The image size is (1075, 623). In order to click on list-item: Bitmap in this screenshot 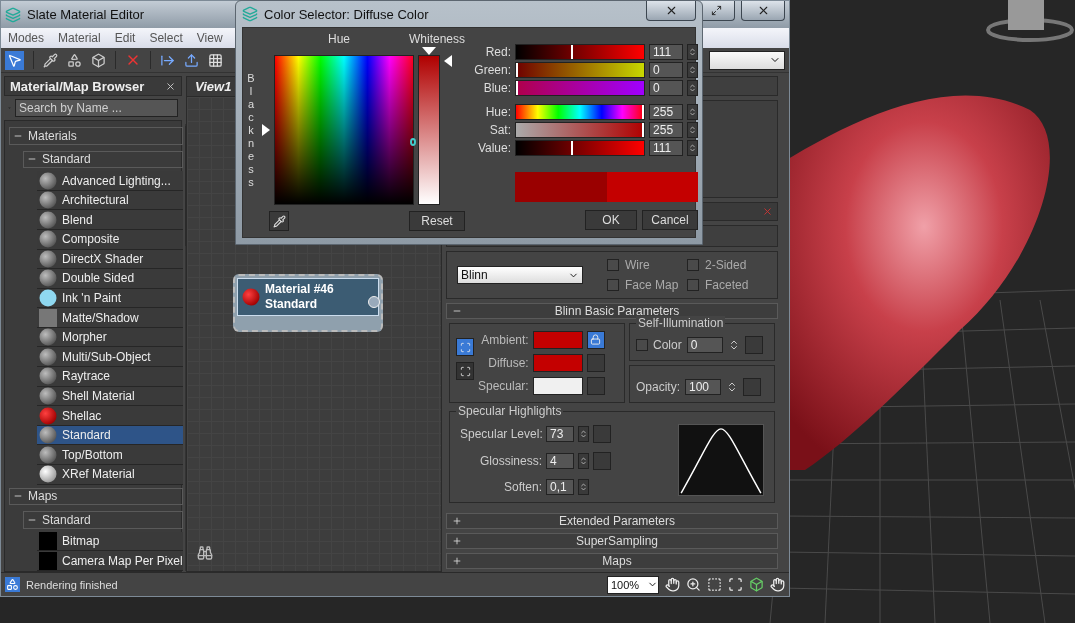, I will do `click(110, 541)`.